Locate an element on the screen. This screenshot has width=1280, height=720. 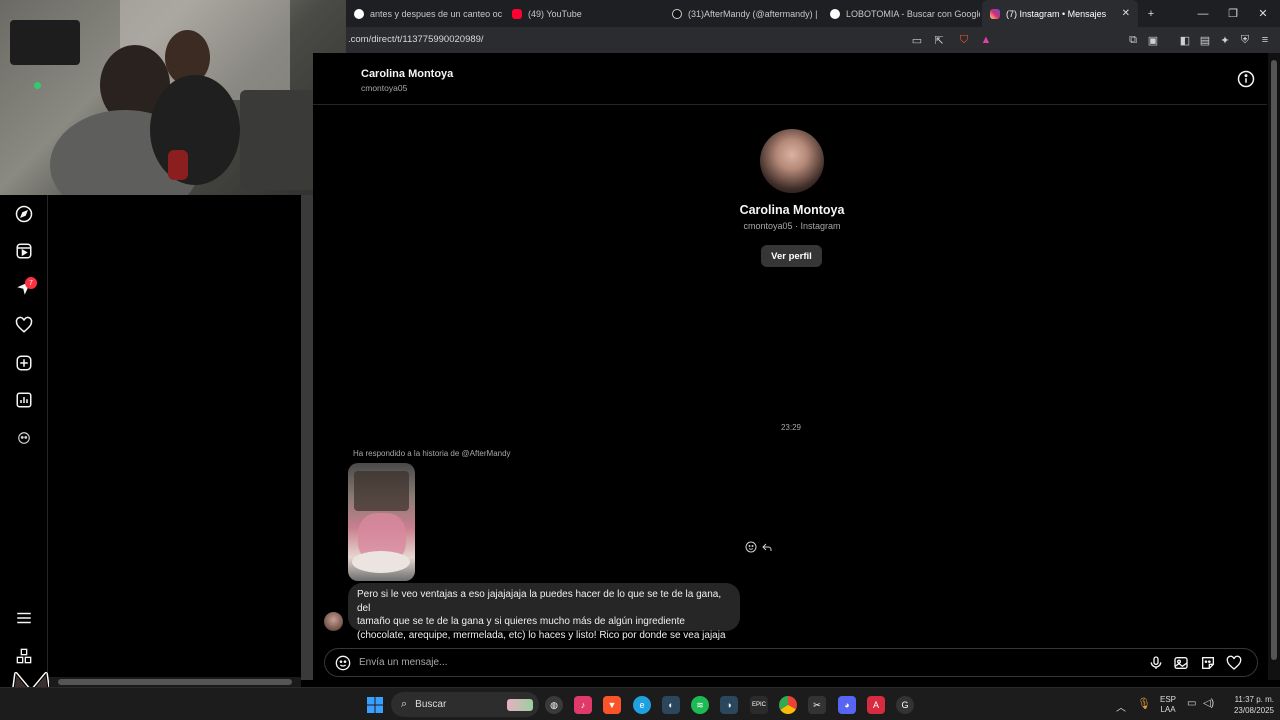
edge-icon: e is located at coordinates (642, 705).